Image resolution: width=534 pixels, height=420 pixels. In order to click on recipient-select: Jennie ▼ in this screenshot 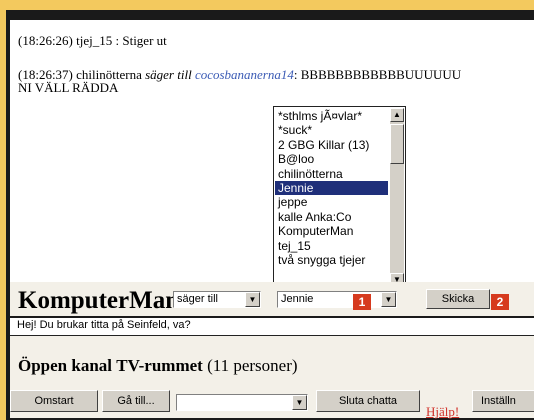, I will do `click(337, 299)`.